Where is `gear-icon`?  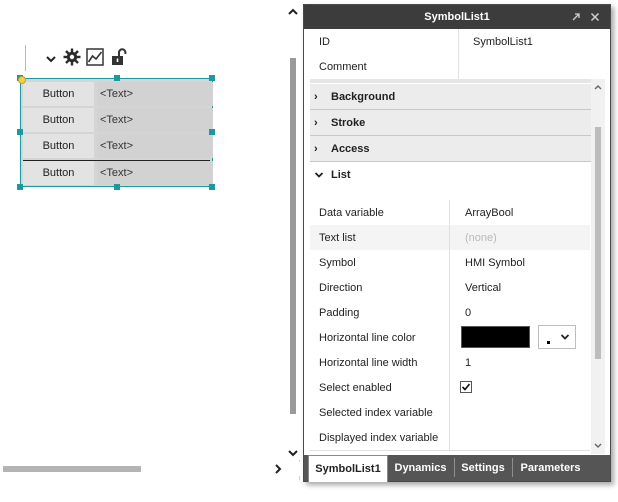 gear-icon is located at coordinates (72, 57).